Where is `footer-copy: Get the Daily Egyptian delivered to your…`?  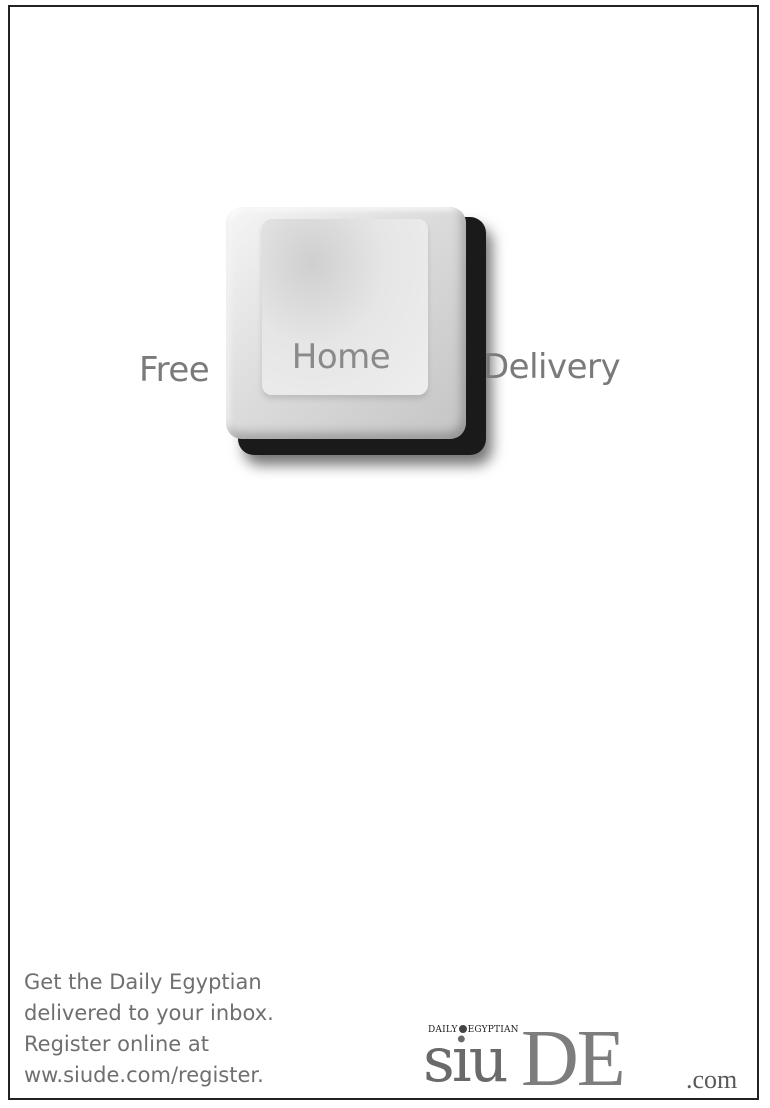
footer-copy: Get the Daily Egyptian delivered to your… is located at coordinates (149, 1029).